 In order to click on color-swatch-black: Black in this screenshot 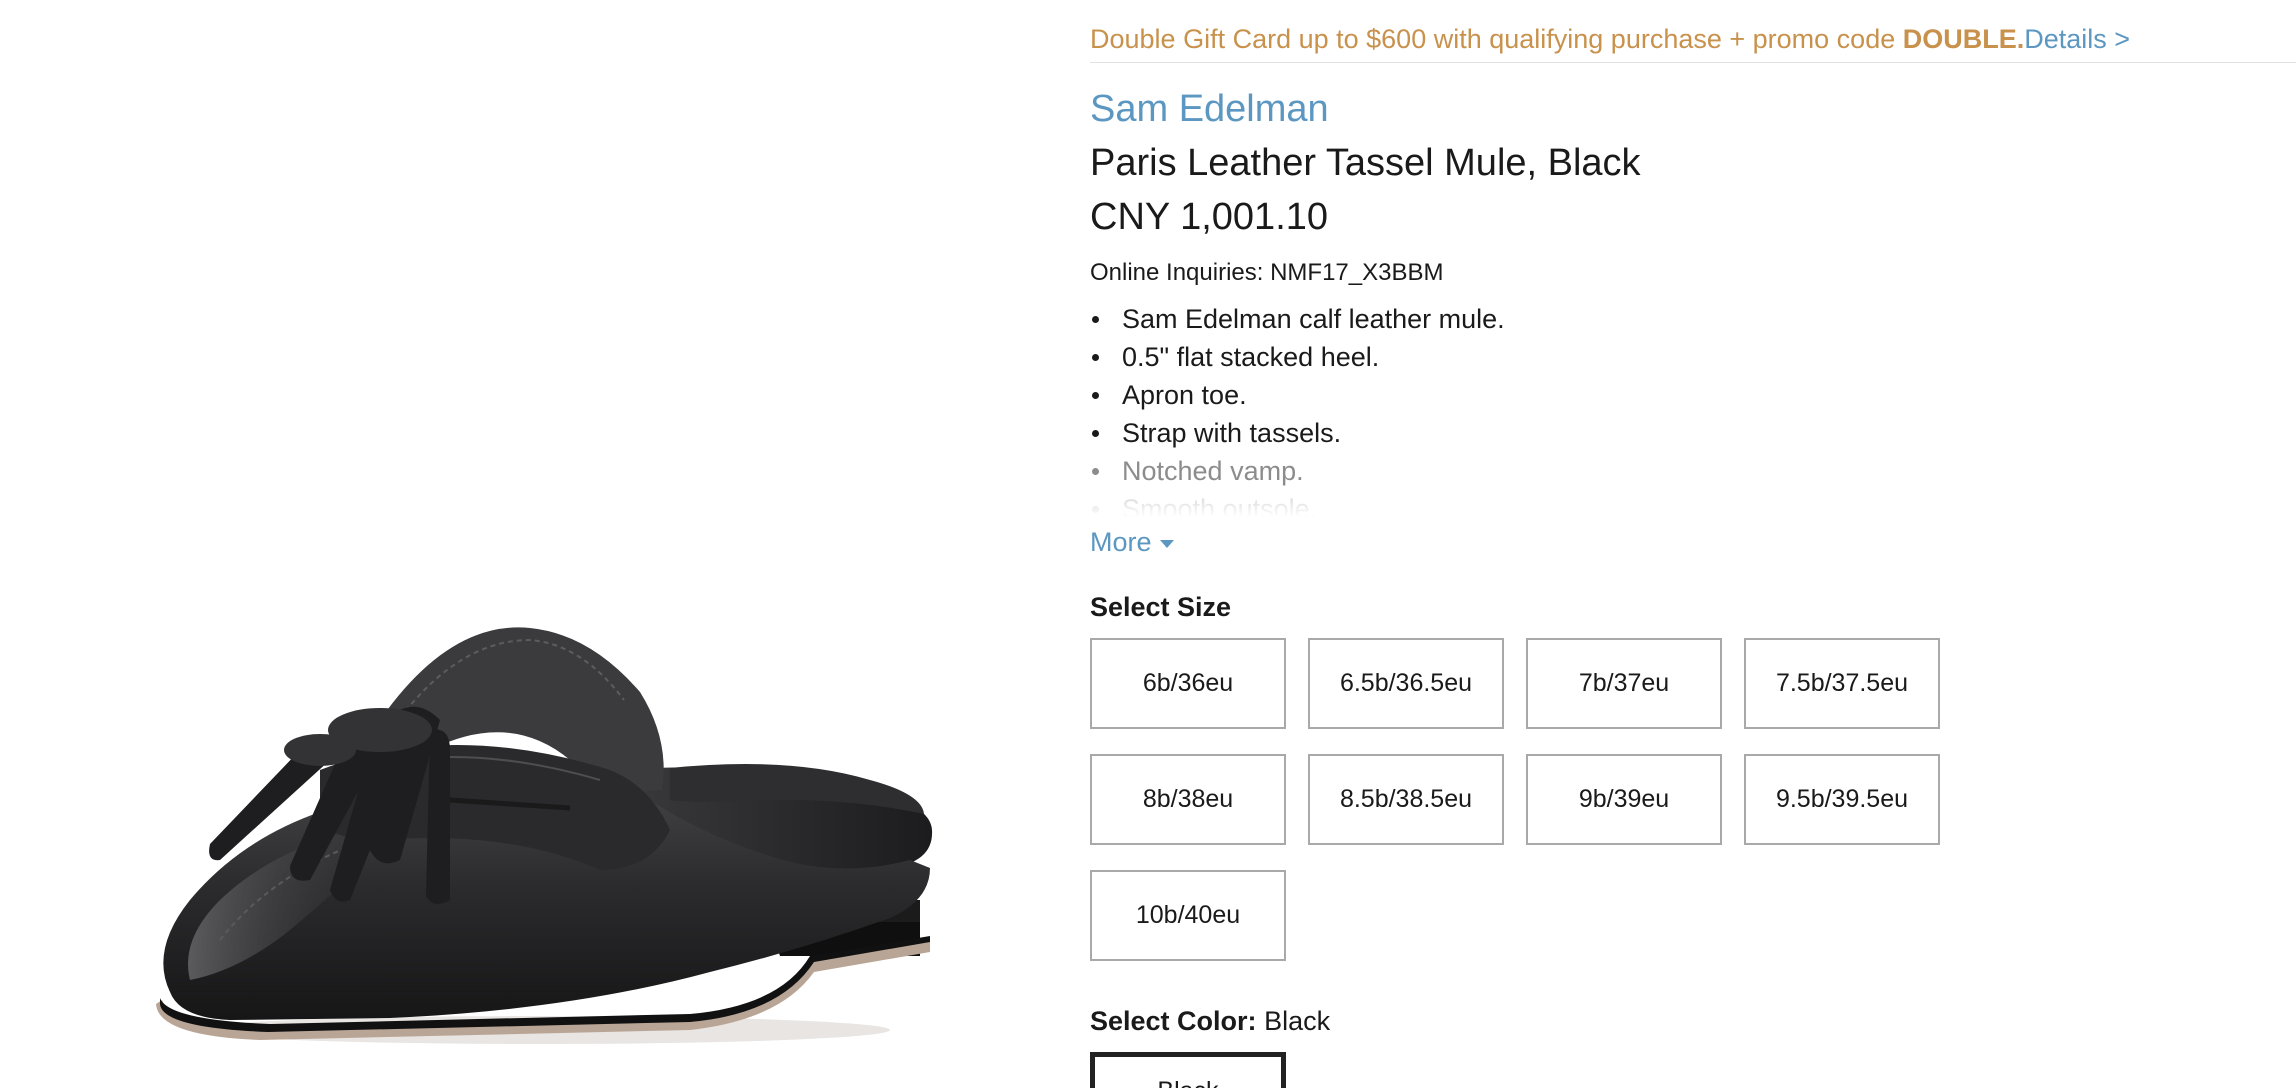, I will do `click(1188, 1070)`.